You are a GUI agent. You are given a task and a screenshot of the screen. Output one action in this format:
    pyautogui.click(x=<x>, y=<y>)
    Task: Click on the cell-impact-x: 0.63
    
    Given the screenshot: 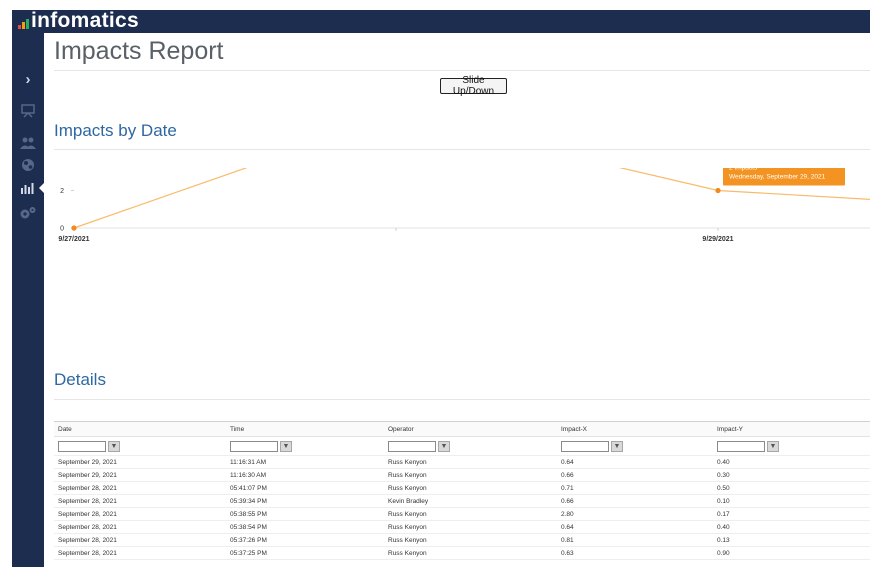 What is the action you would take?
    pyautogui.click(x=635, y=553)
    